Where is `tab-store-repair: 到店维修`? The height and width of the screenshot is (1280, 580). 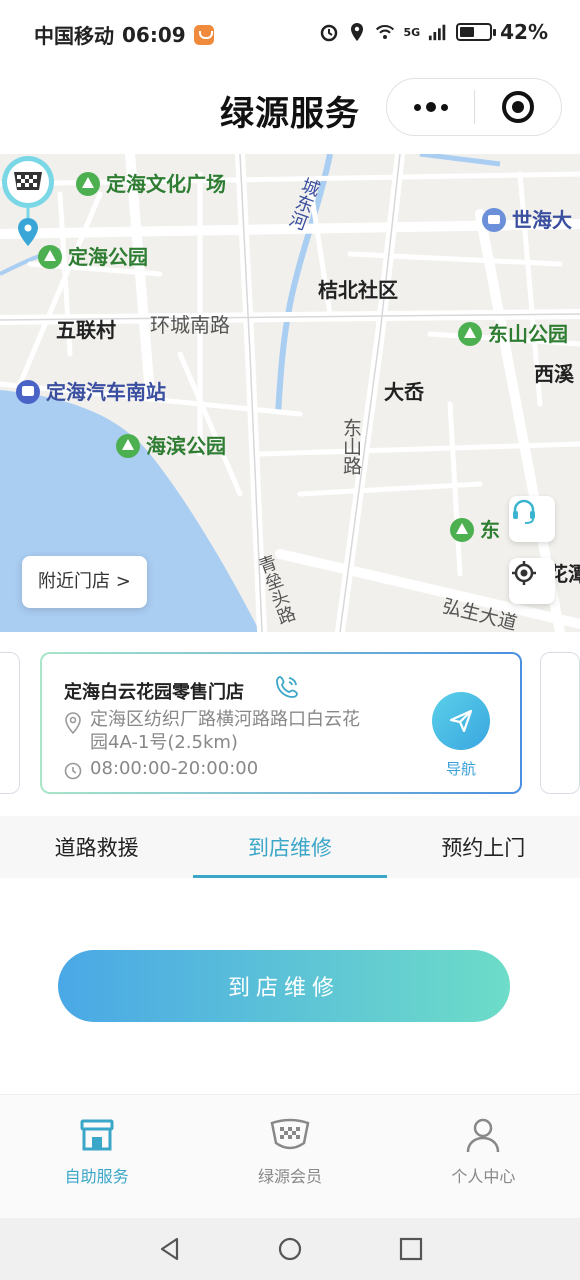 tab-store-repair: 到店维修 is located at coordinates (290, 847).